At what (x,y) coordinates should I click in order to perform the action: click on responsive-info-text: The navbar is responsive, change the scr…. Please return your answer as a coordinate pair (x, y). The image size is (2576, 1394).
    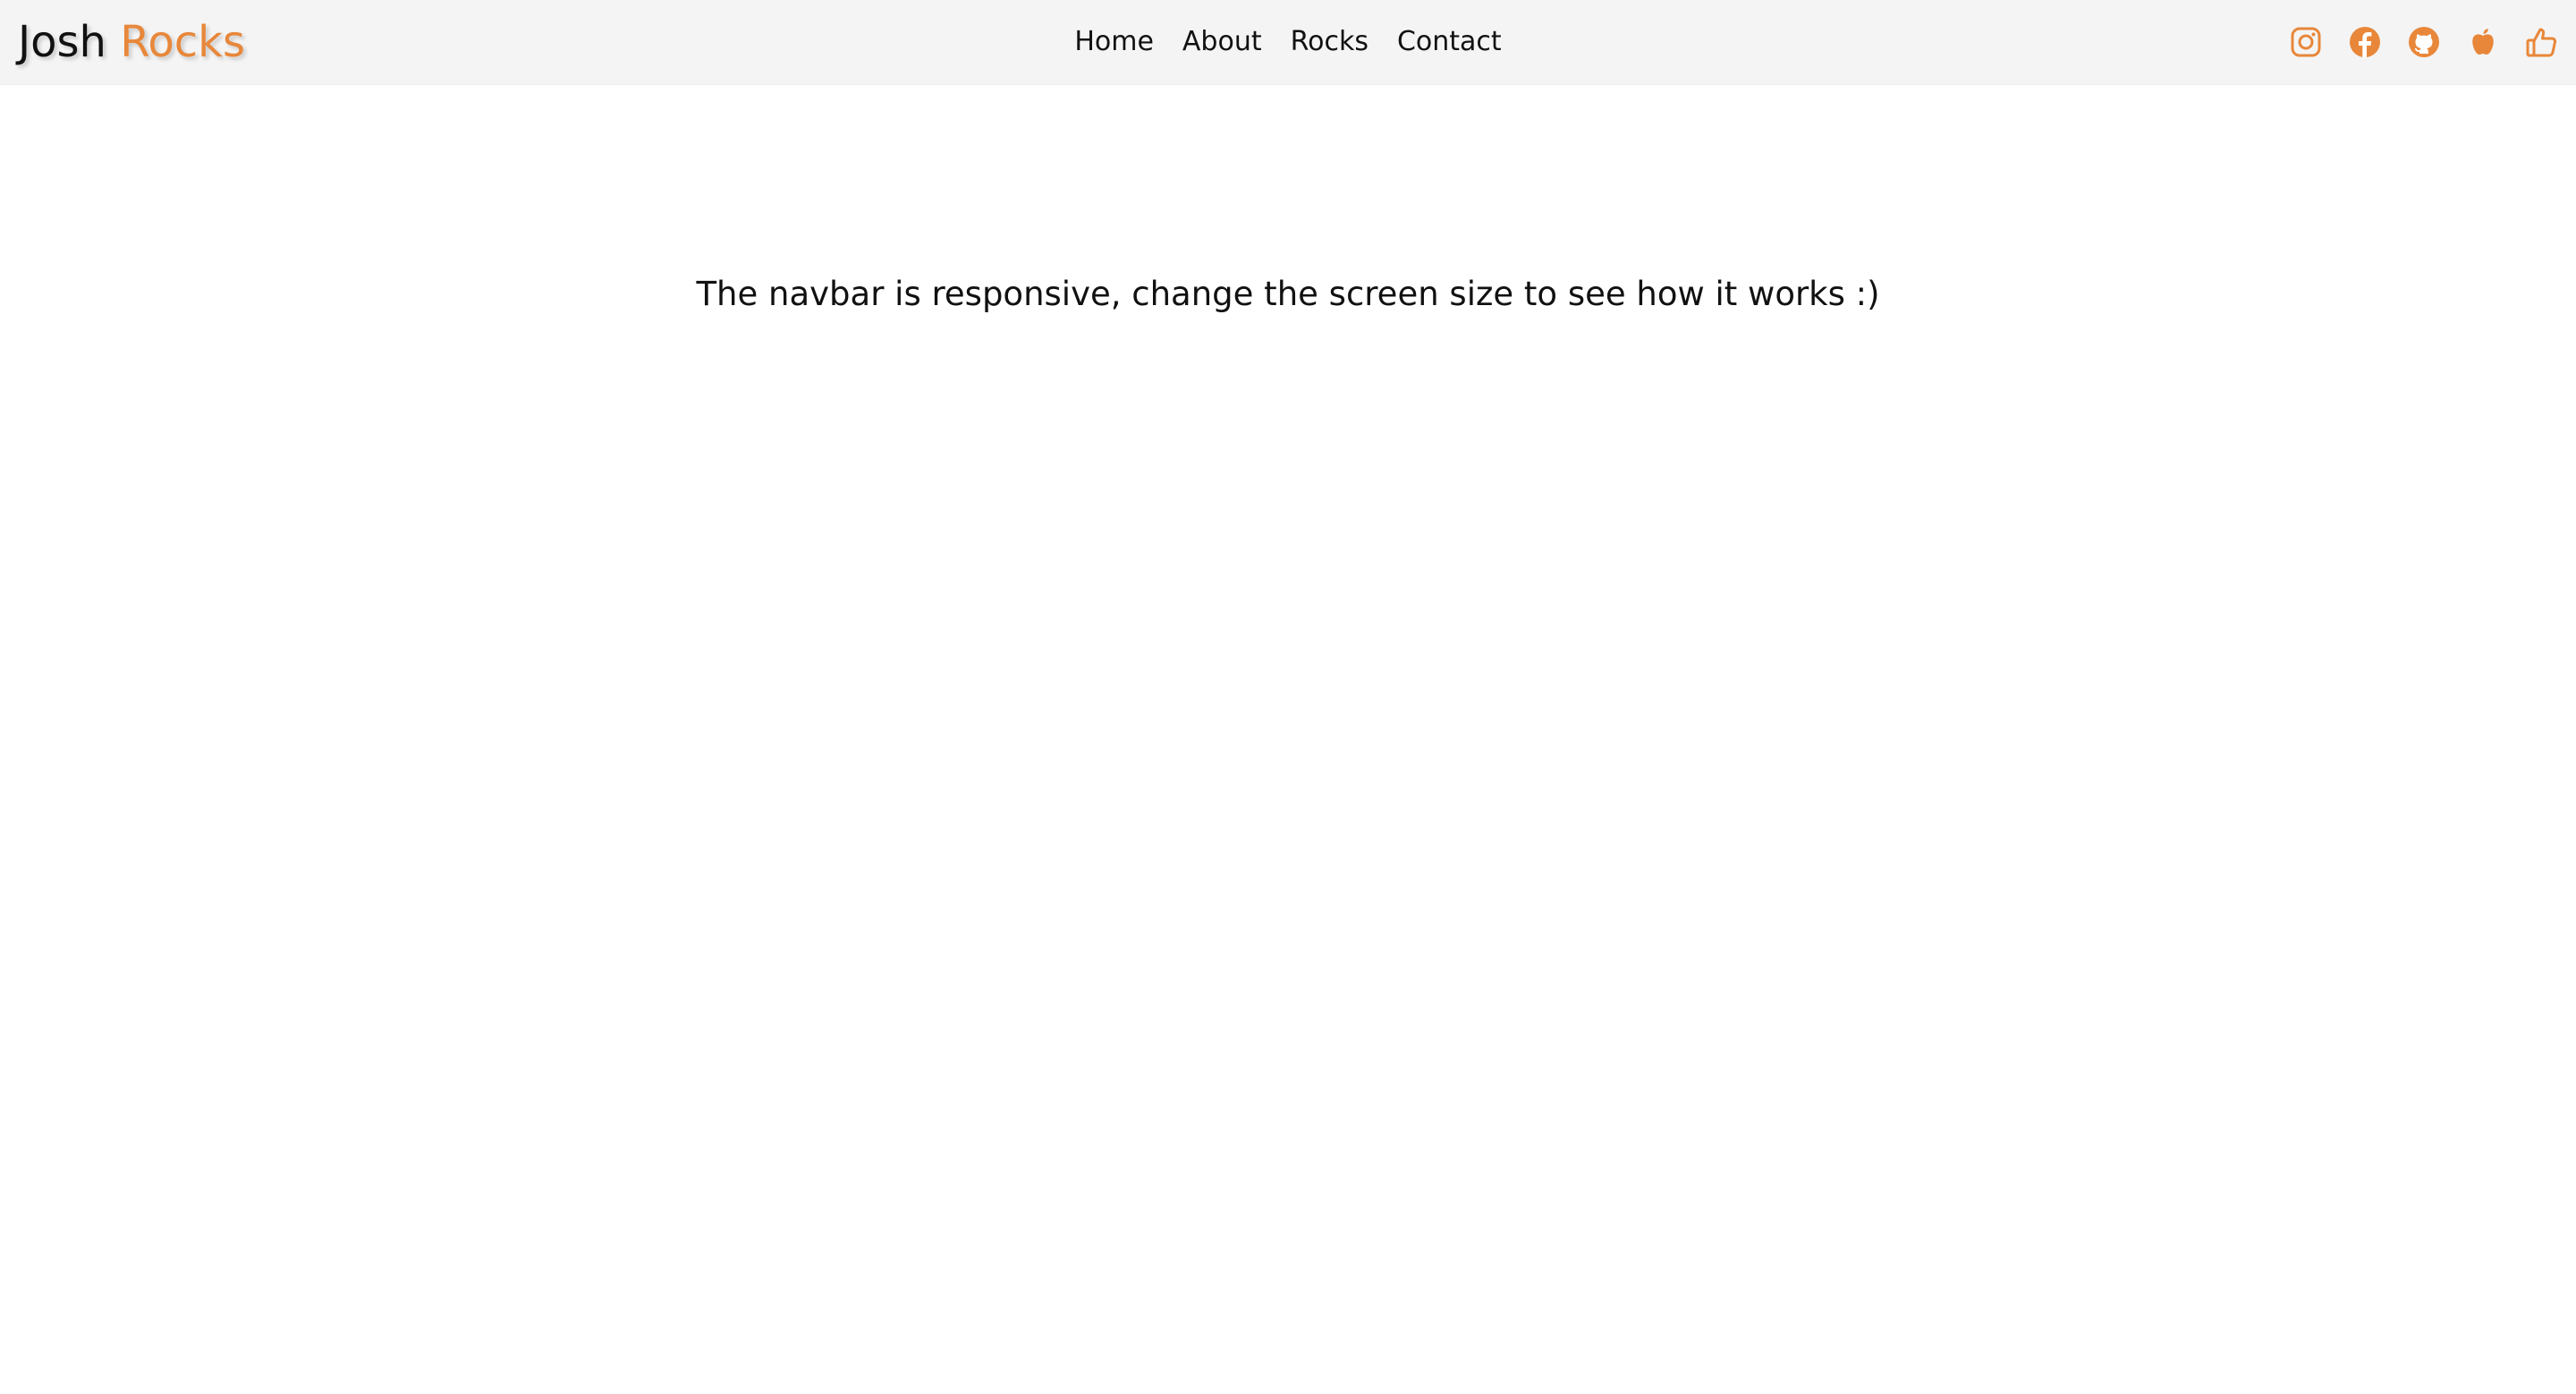
    Looking at the image, I should click on (1288, 294).